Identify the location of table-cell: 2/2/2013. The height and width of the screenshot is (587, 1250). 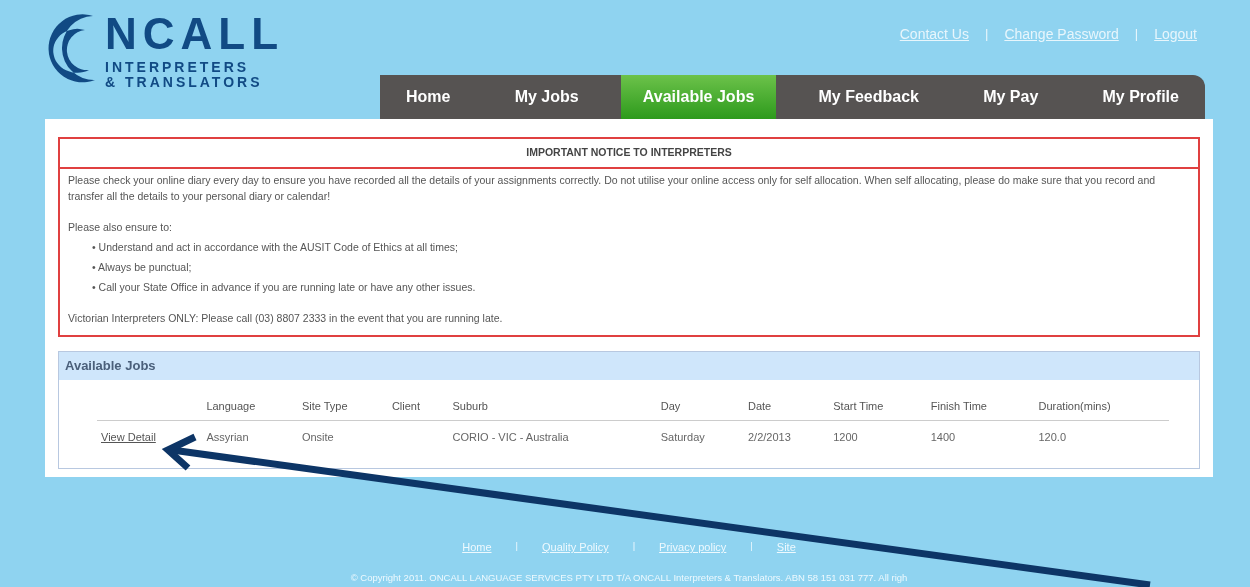
(787, 437).